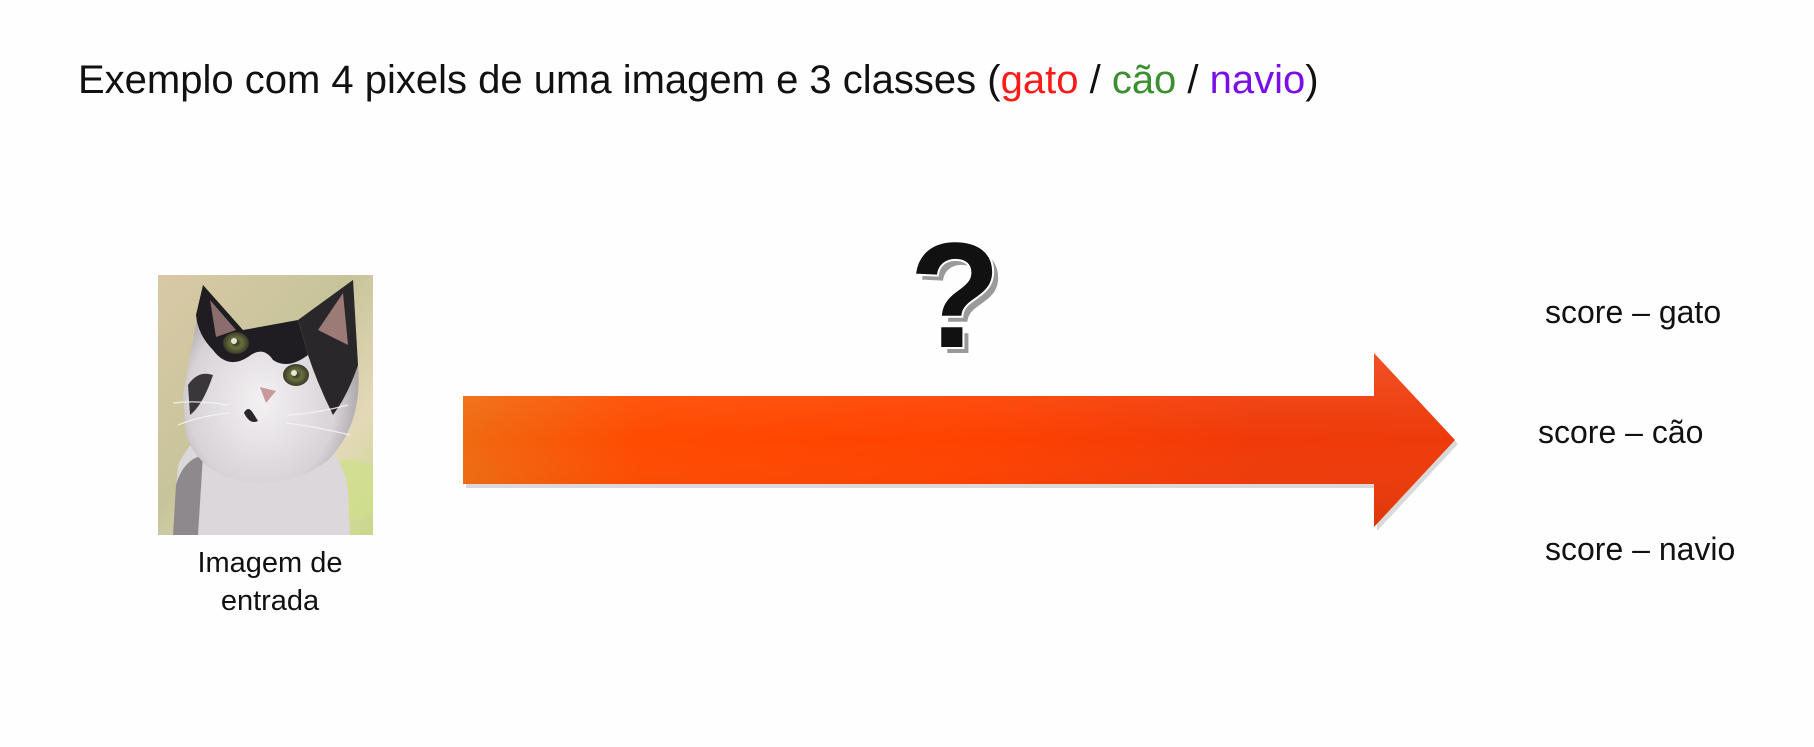  Describe the element at coordinates (1144, 80) in the screenshot. I see `title-class-cao: cão` at that location.